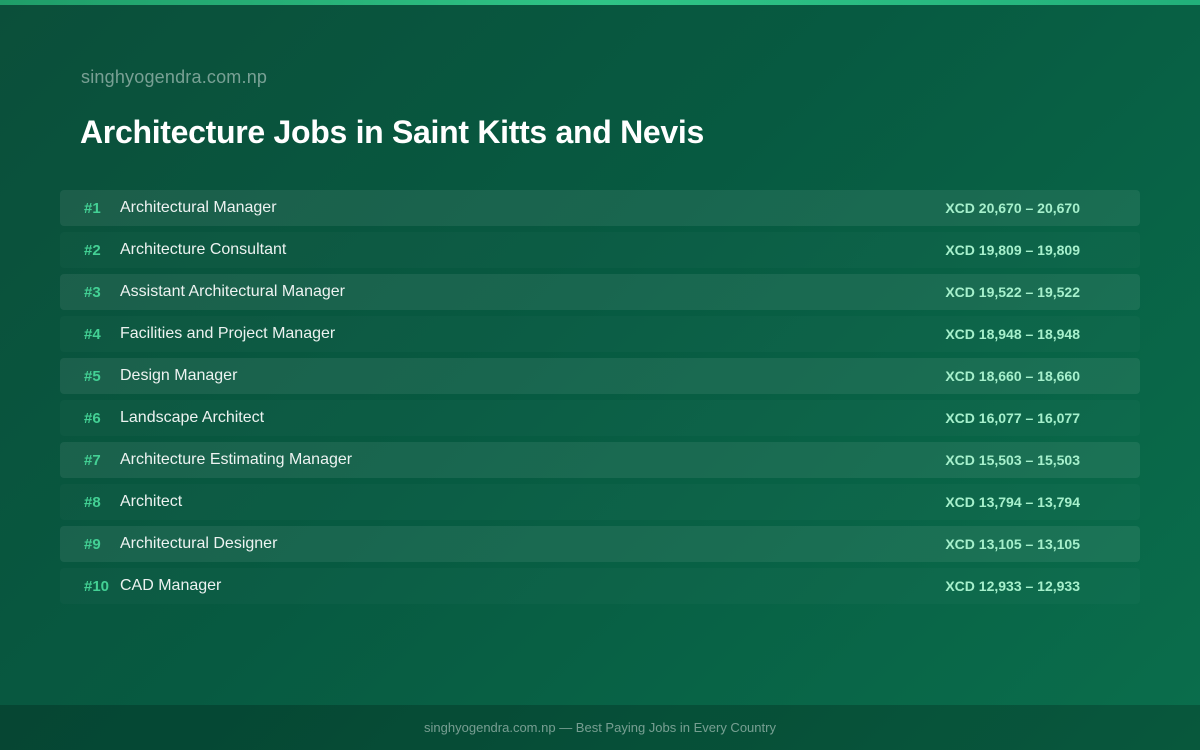 The image size is (1200, 750). I want to click on job-title: Design Manager, so click(179, 375).